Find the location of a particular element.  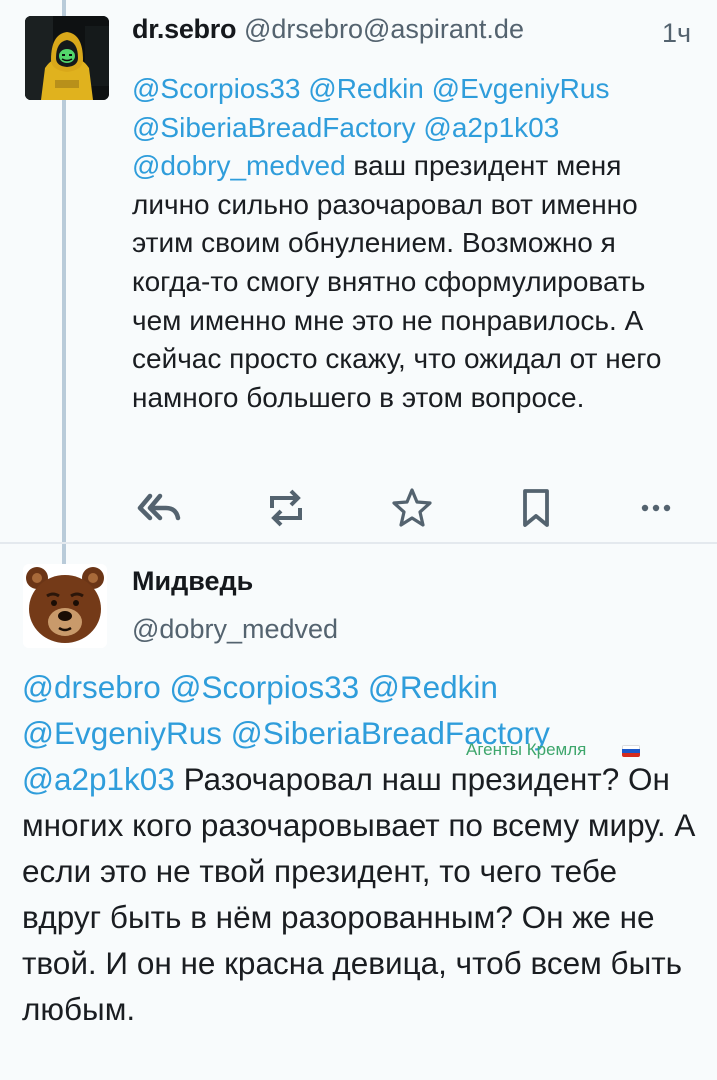

hooded-figure-avatar-image is located at coordinates (67, 58).